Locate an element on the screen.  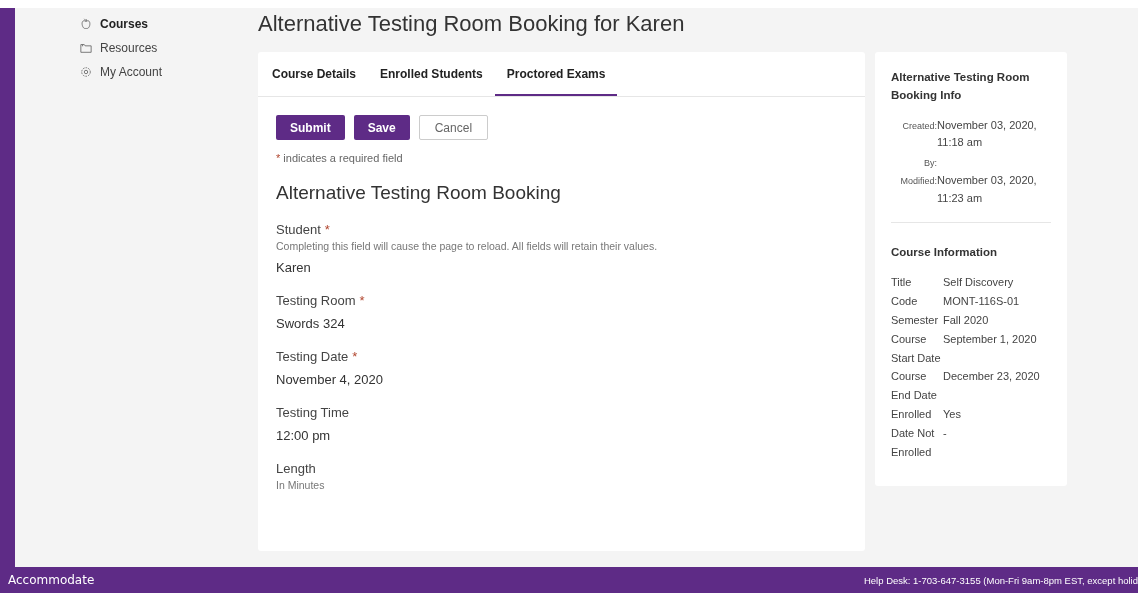
info-label: Code is located at coordinates (905, 301).